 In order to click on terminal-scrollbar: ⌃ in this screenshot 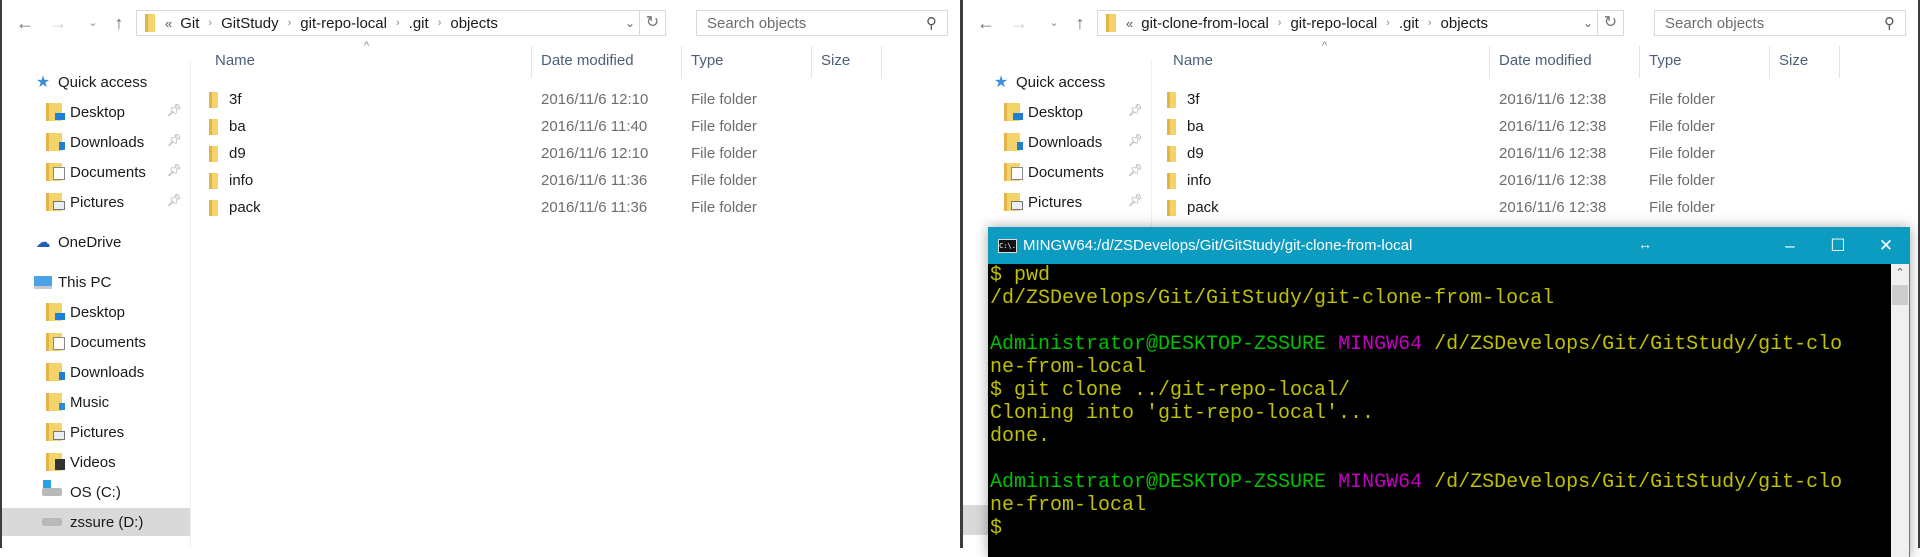, I will do `click(1900, 410)`.